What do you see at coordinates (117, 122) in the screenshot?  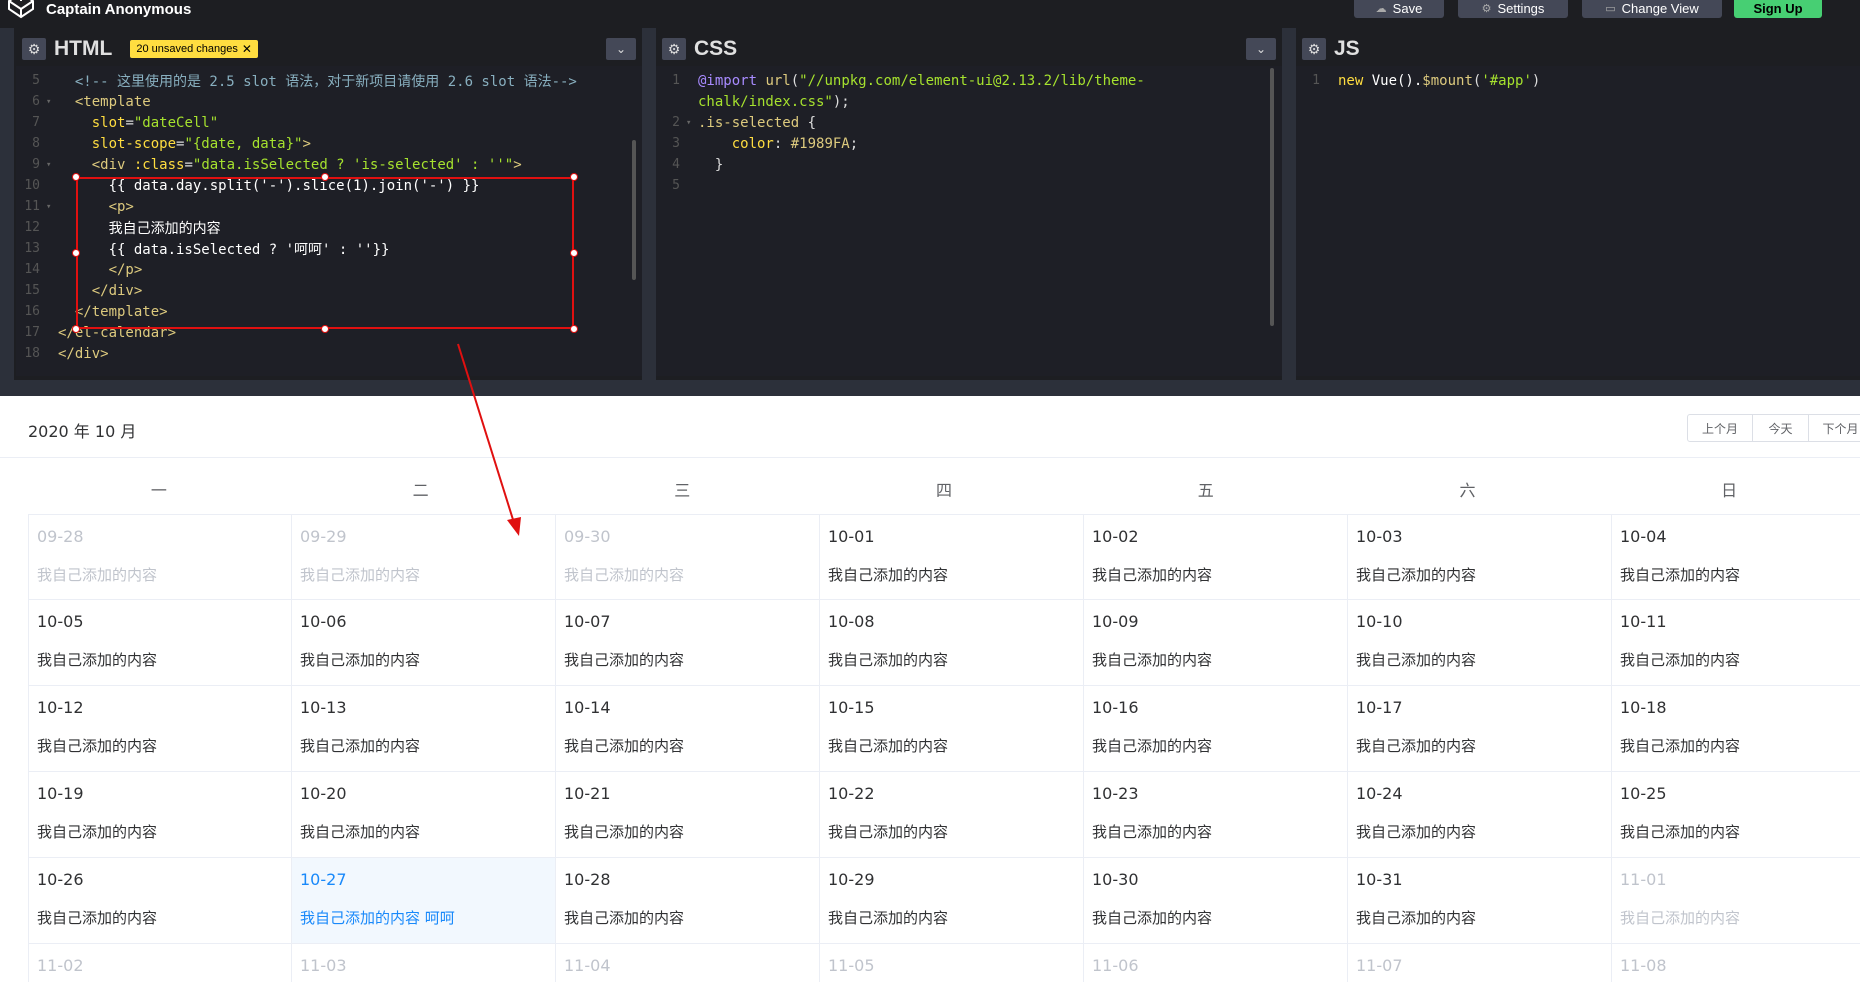 I see `code-line: 7 slot="dateCell"` at bounding box center [117, 122].